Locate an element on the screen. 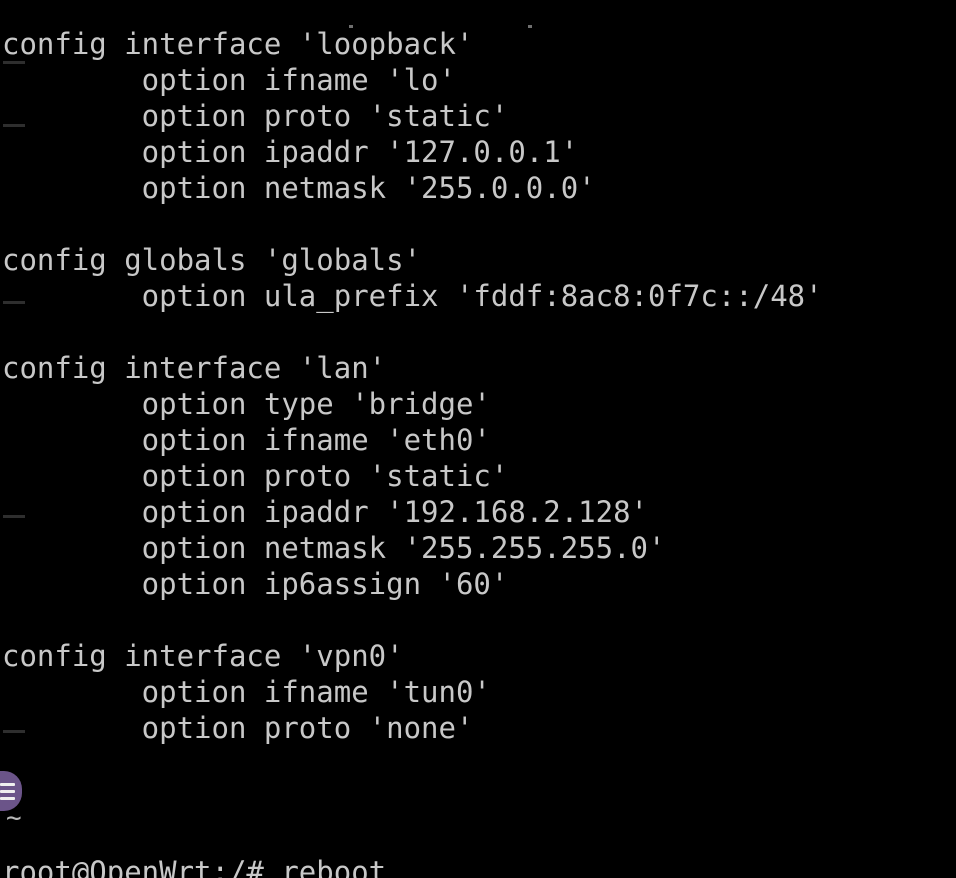 The height and width of the screenshot is (878, 956). terminal-line: option type 'bridge' is located at coordinates (246, 404).